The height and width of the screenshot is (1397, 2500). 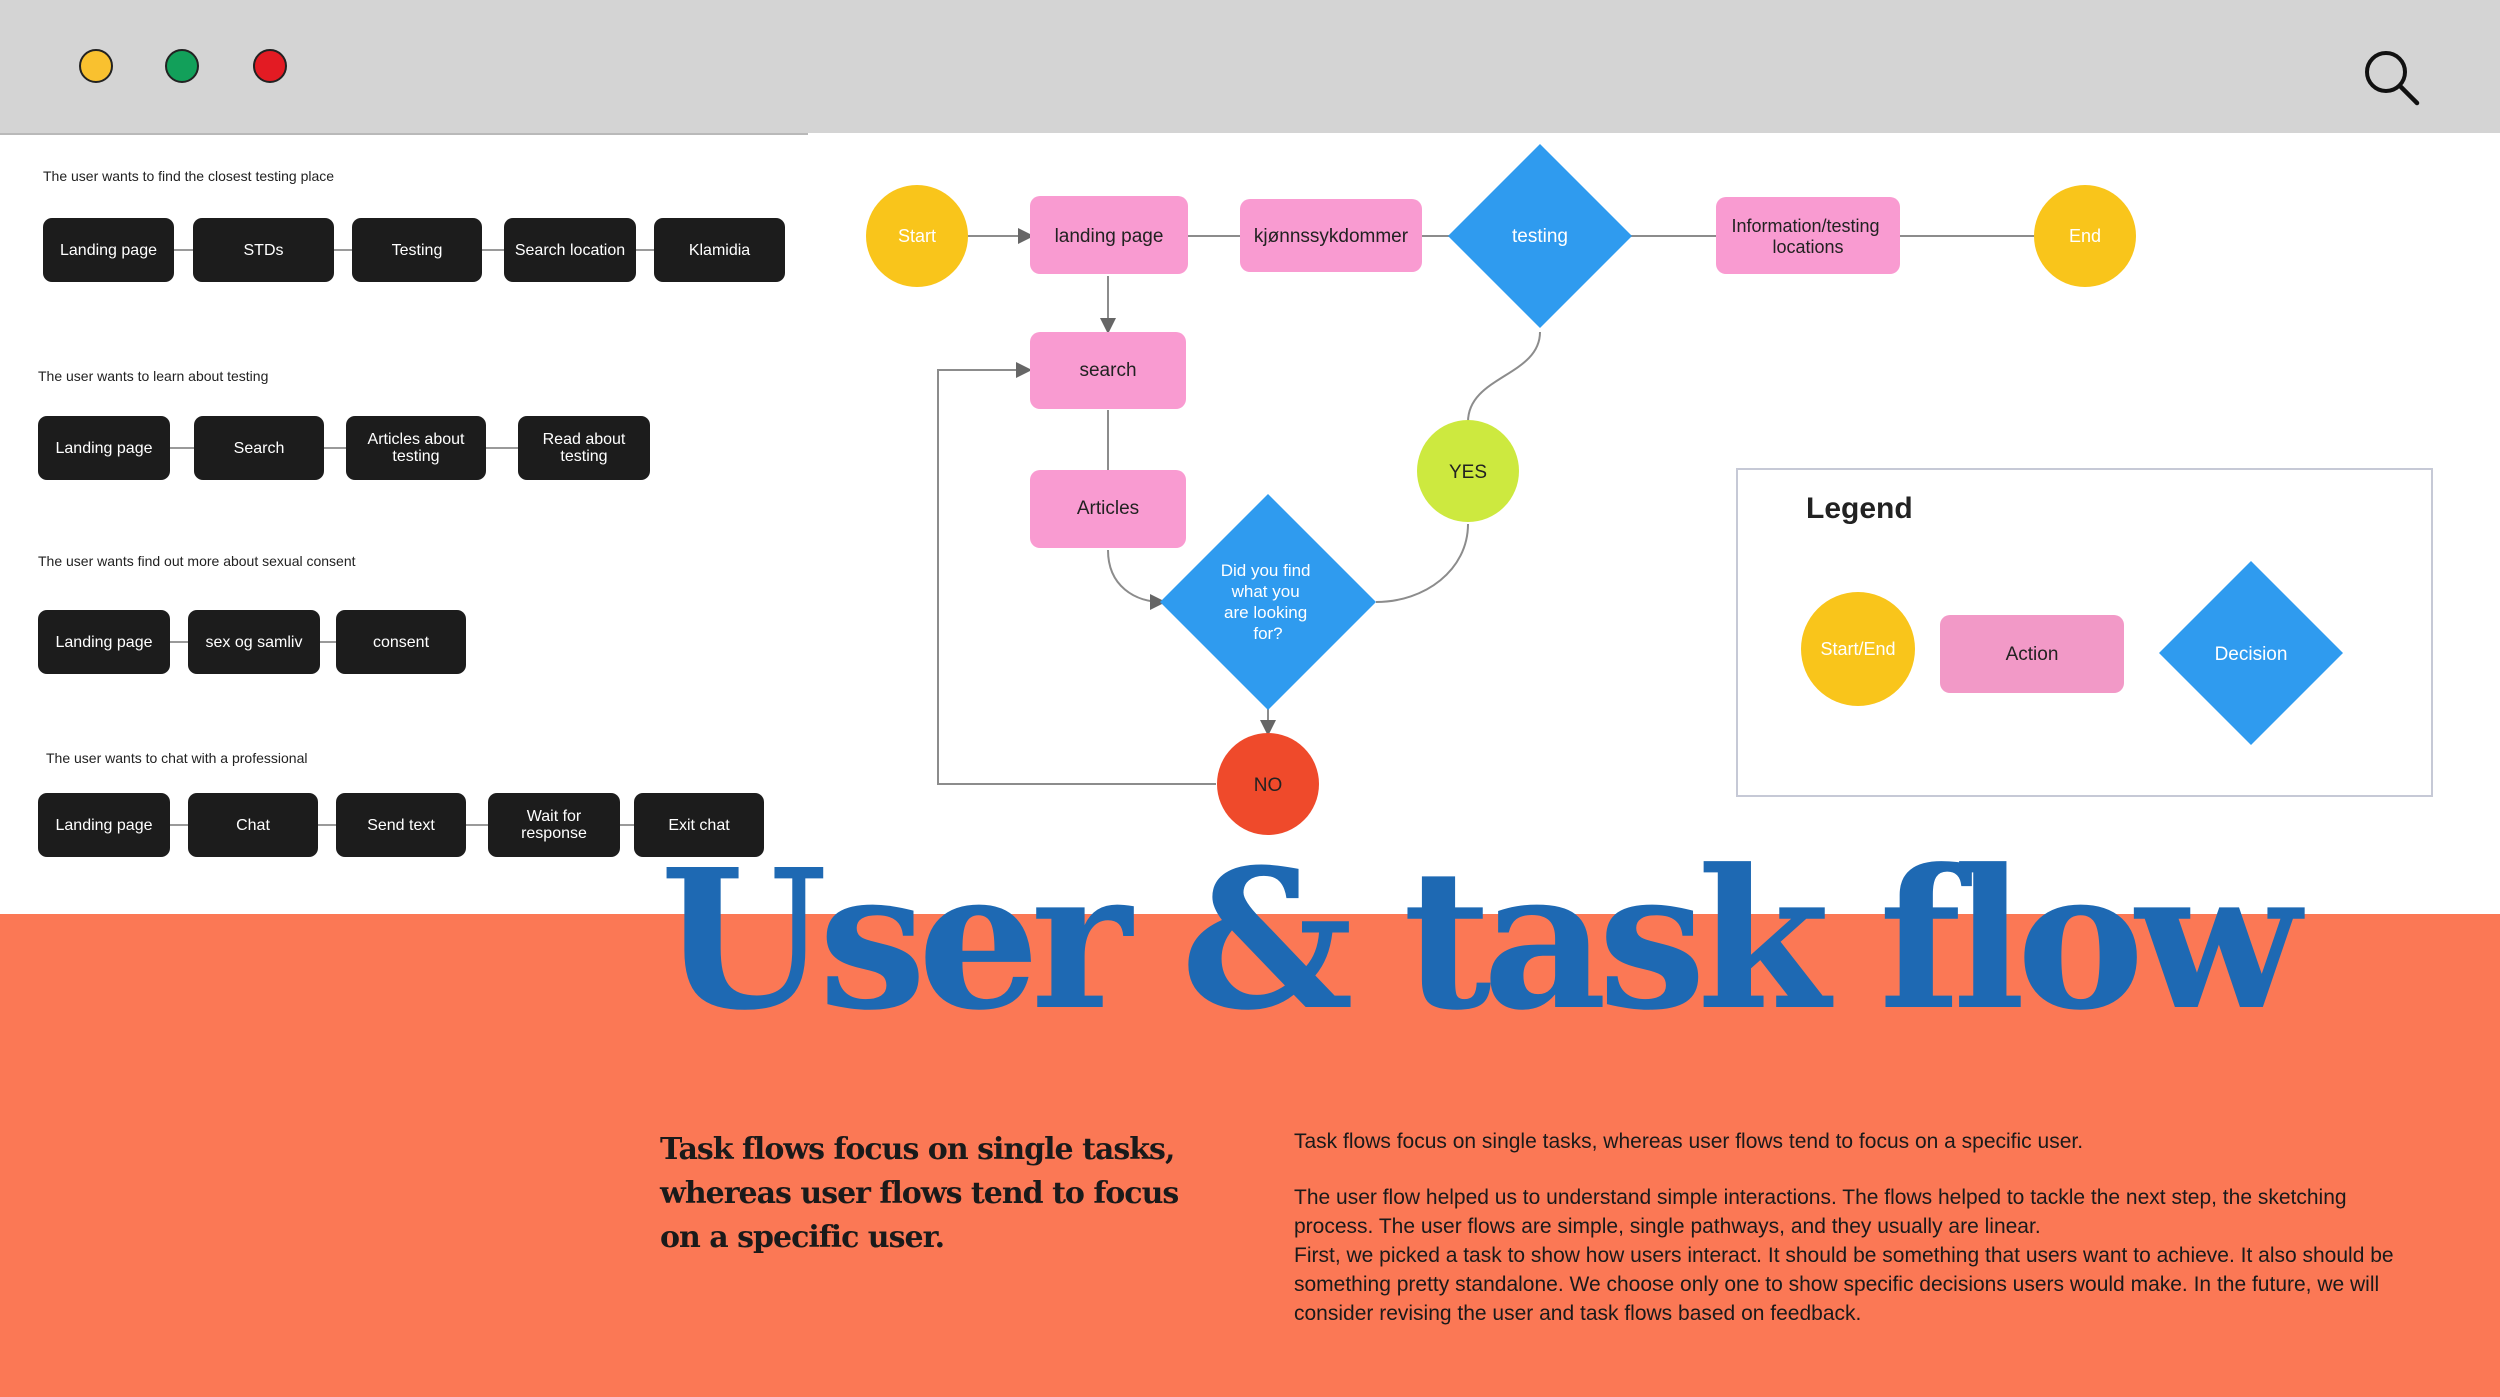 I want to click on search-node: search, so click(x=1108, y=370).